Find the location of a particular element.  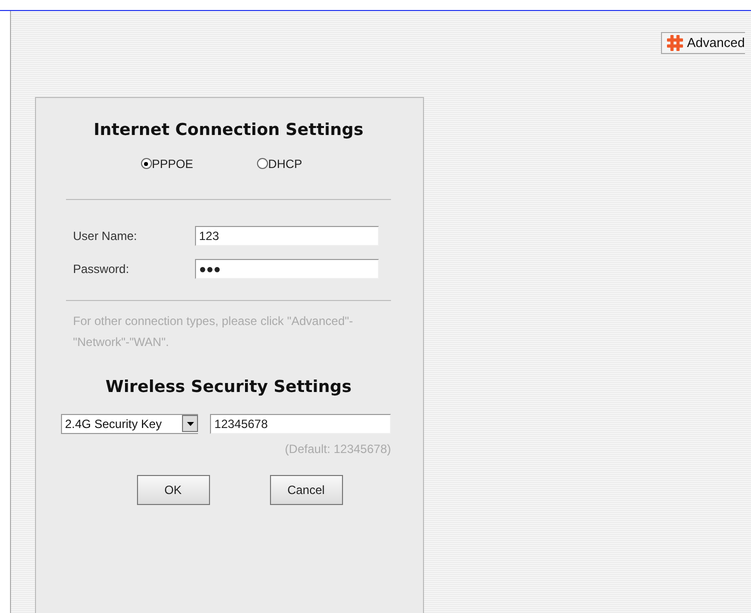

ok-button: OK is located at coordinates (173, 489).